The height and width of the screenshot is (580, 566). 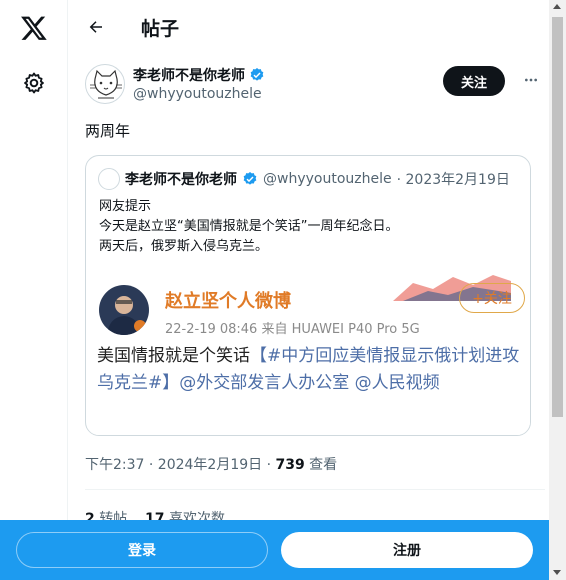 What do you see at coordinates (34, 83) in the screenshot?
I see `gear-icon` at bounding box center [34, 83].